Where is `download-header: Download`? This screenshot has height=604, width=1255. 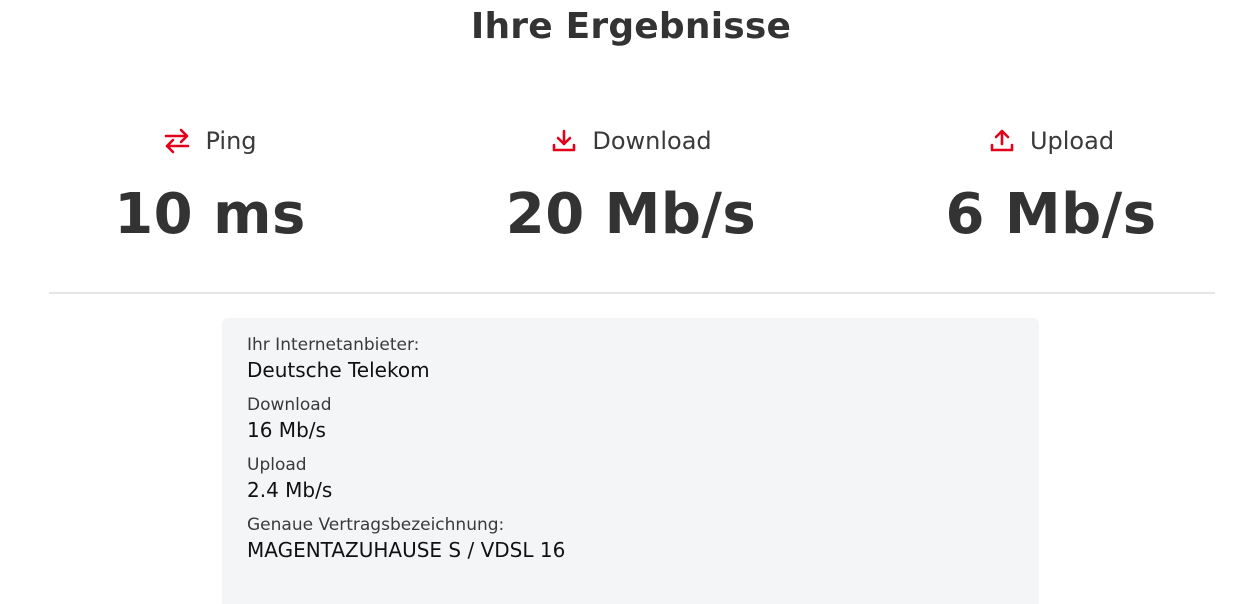
download-header: Download is located at coordinates (631, 141).